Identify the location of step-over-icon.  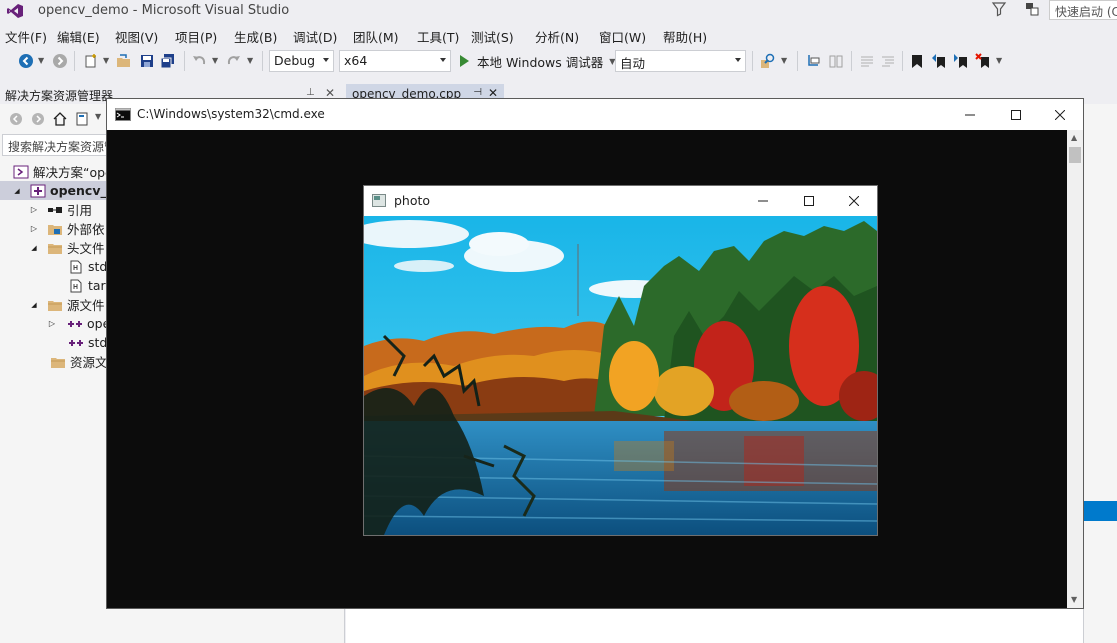
(836, 61).